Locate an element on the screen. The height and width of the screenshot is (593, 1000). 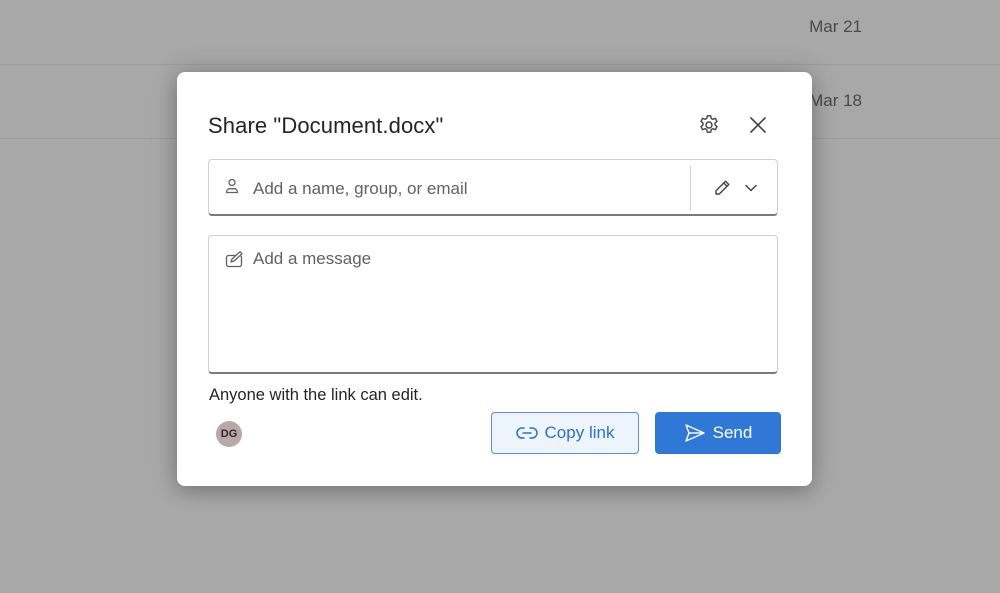
send-label: Send is located at coordinates (732, 432).